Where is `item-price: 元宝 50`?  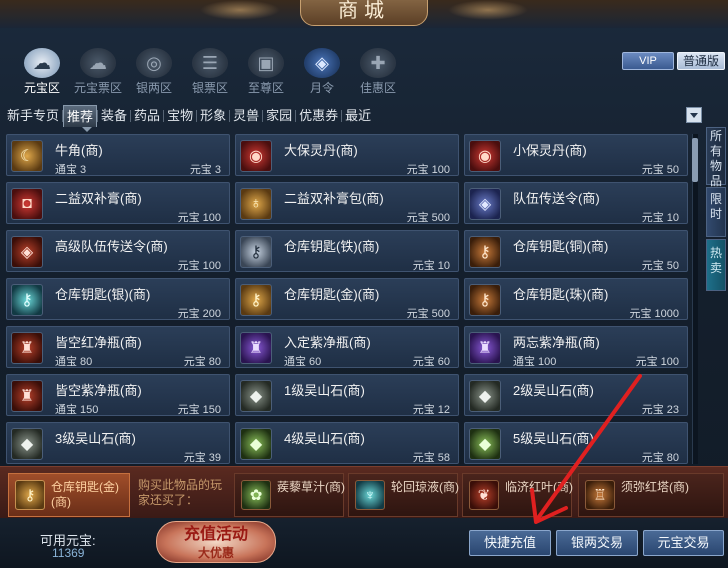
item-price: 元宝 50 is located at coordinates (660, 266).